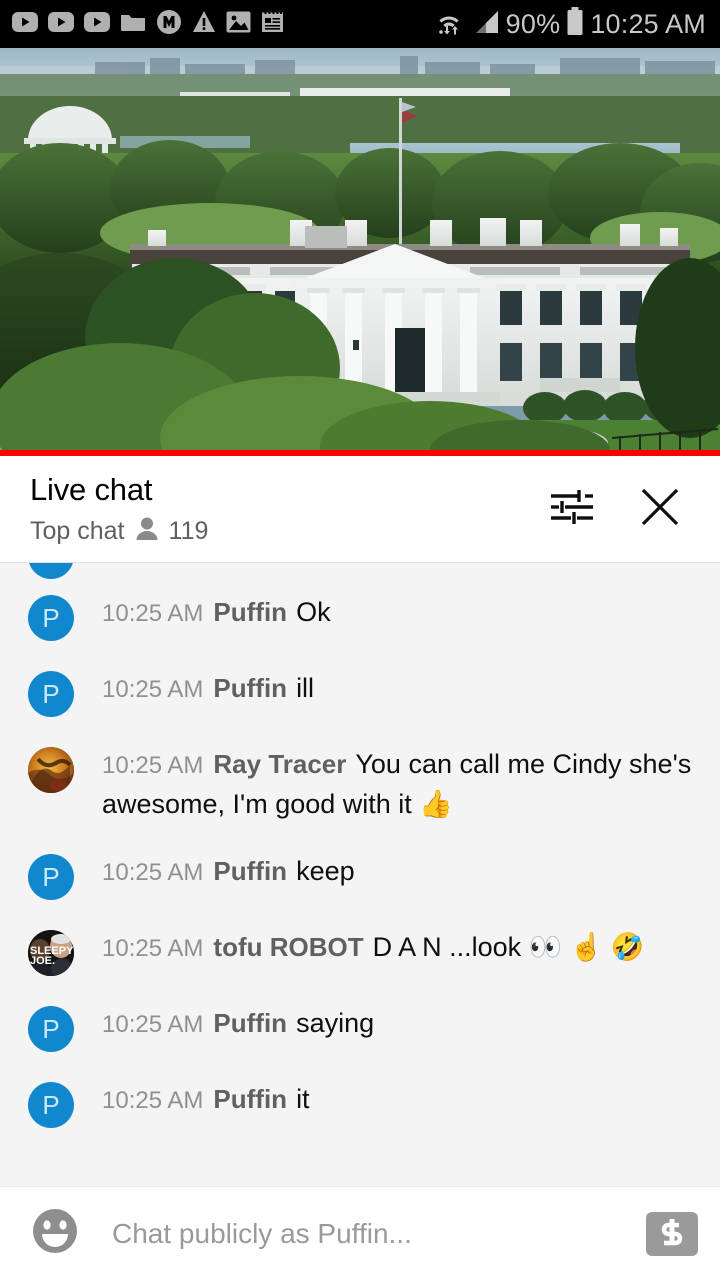 The width and height of the screenshot is (720, 1280). I want to click on person-icon, so click(147, 531).